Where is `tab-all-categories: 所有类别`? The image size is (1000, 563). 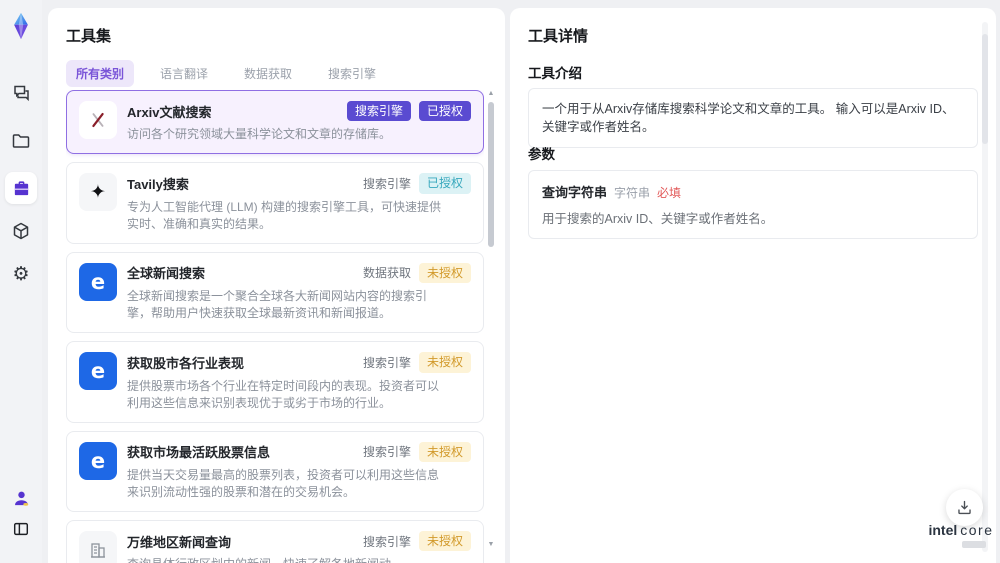
tab-all-categories: 所有类别 is located at coordinates (100, 73).